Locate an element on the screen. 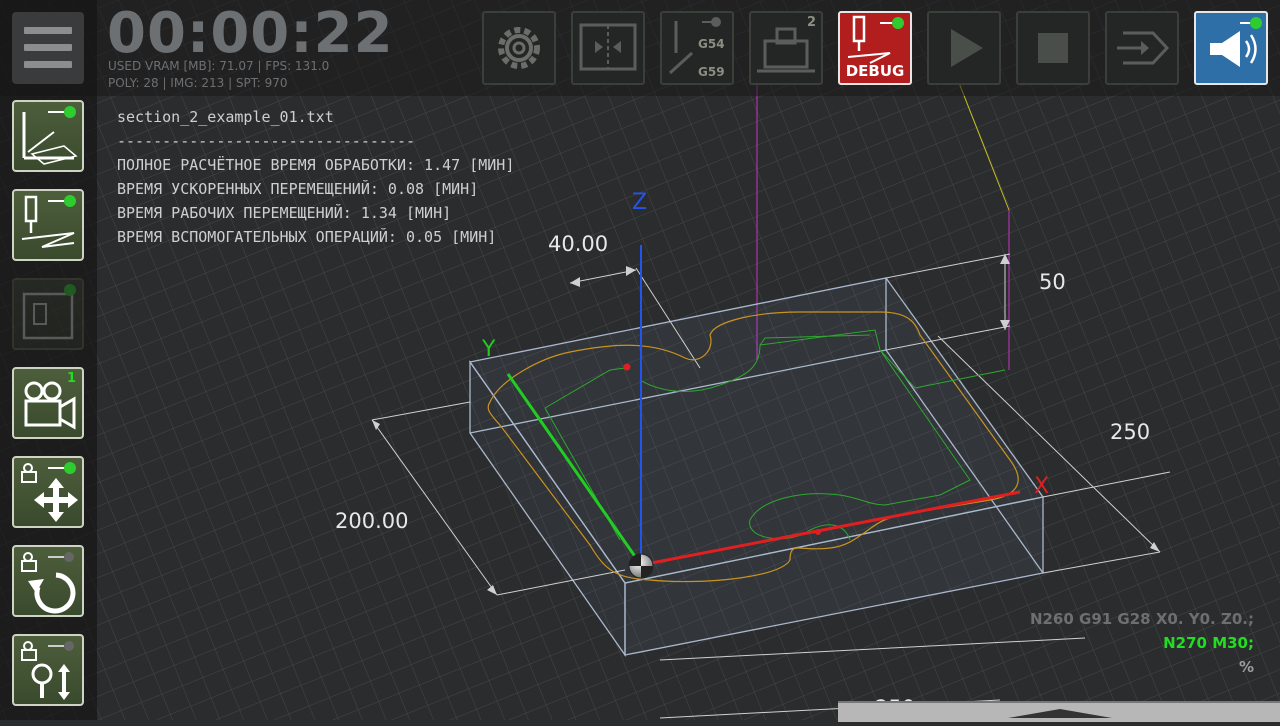  work-offset-button: G54 G59 is located at coordinates (697, 48).